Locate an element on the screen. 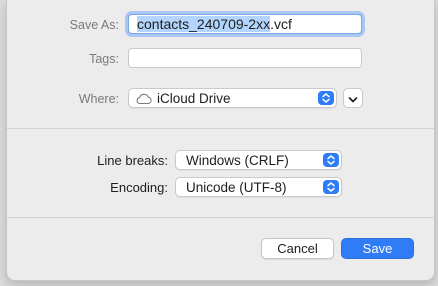  filename-extension: .vcf is located at coordinates (281, 24).